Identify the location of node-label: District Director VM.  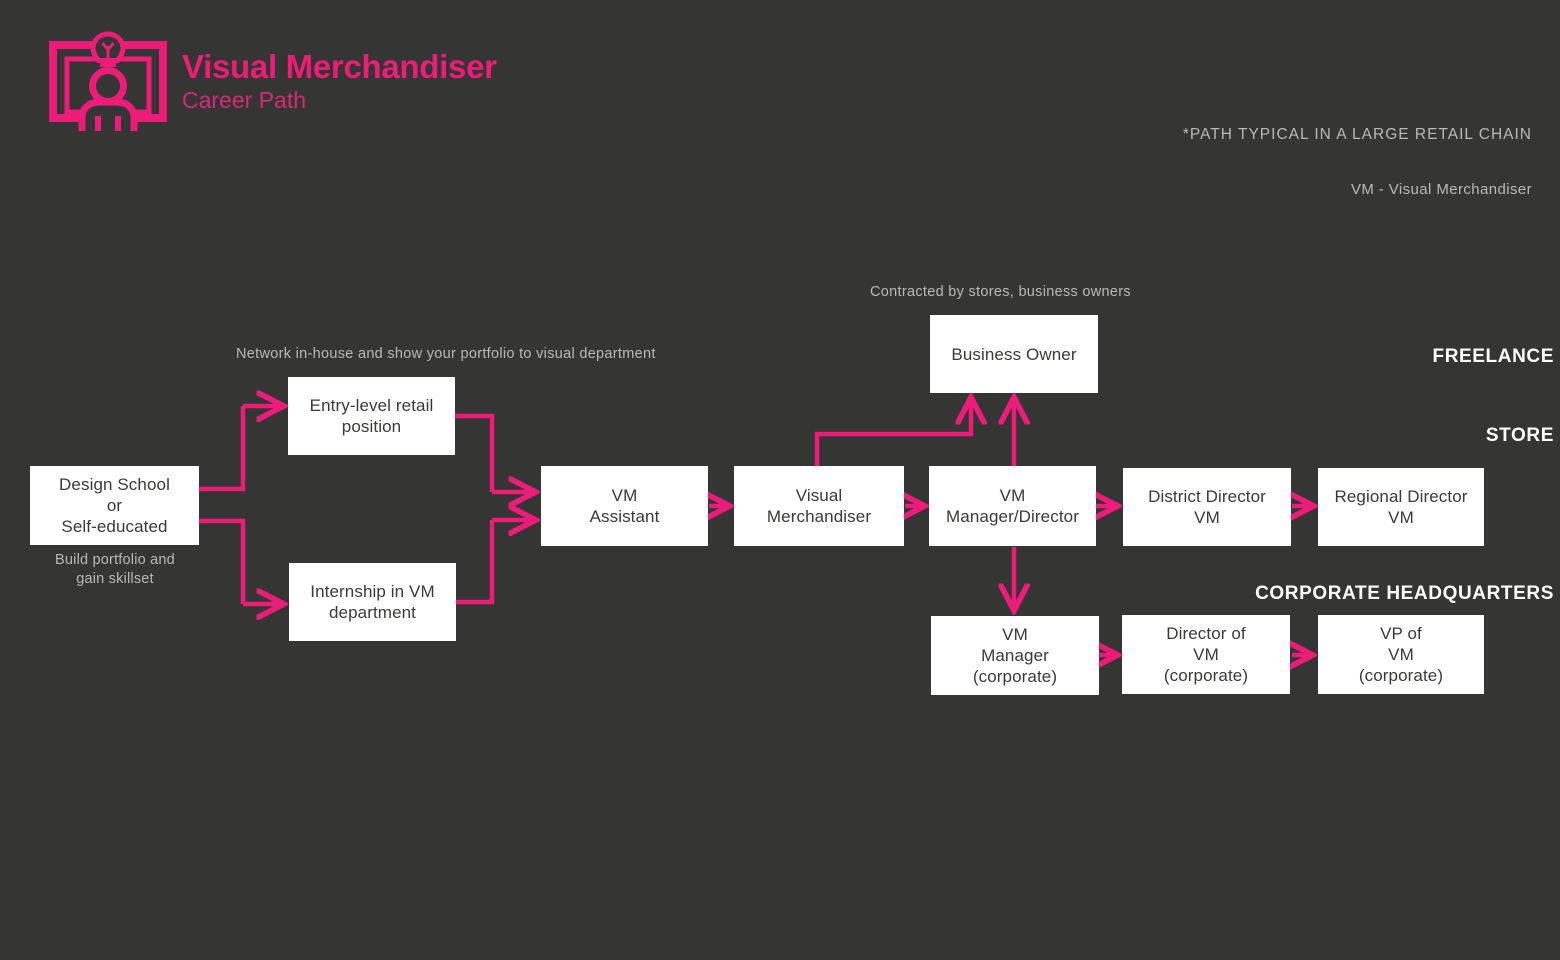
(1207, 507).